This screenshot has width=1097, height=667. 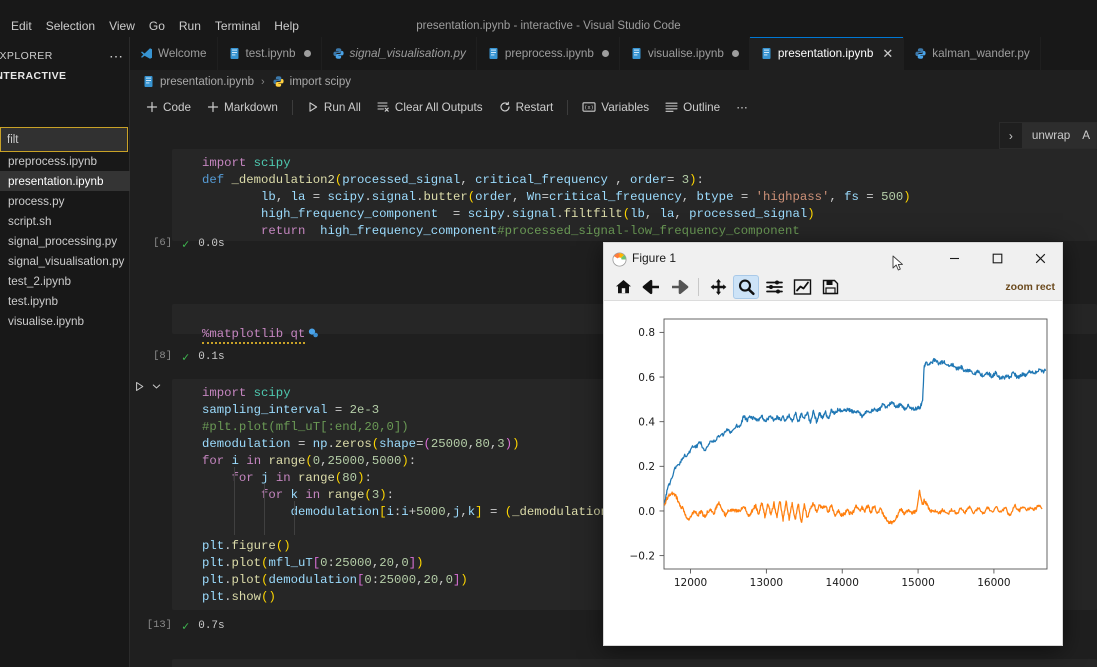 I want to click on figure-toolbar: zoom rect, so click(x=833, y=287).